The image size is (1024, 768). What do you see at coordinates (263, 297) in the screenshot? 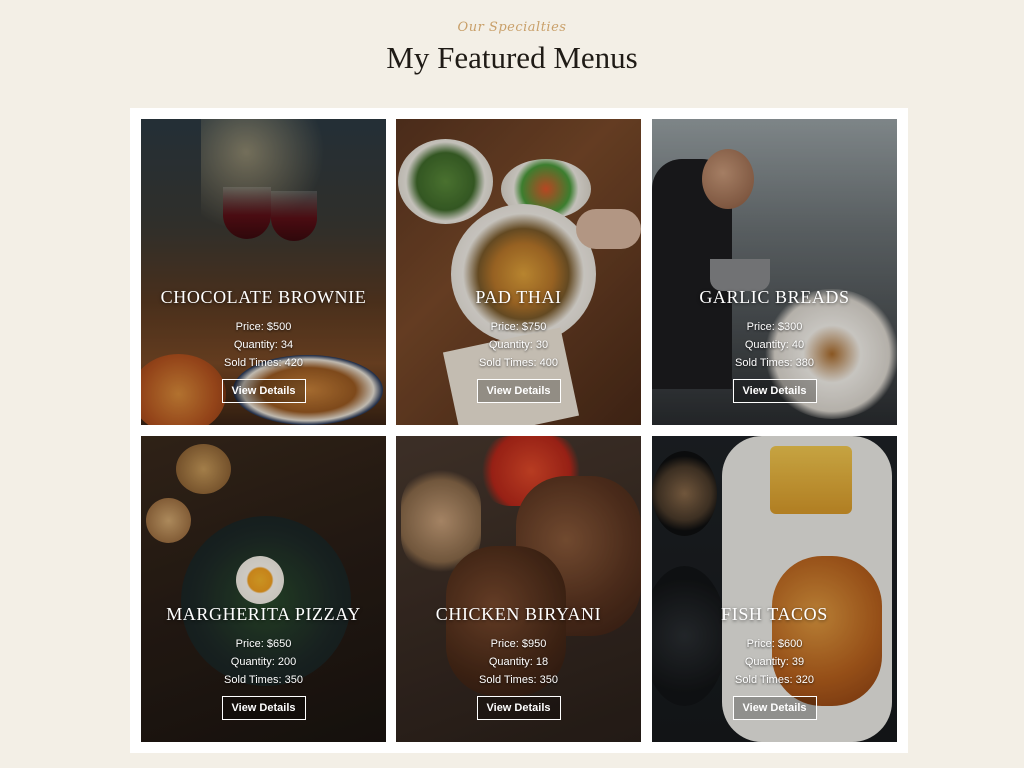
I see `menu-name: CHOCOLATE BROWNIE` at bounding box center [263, 297].